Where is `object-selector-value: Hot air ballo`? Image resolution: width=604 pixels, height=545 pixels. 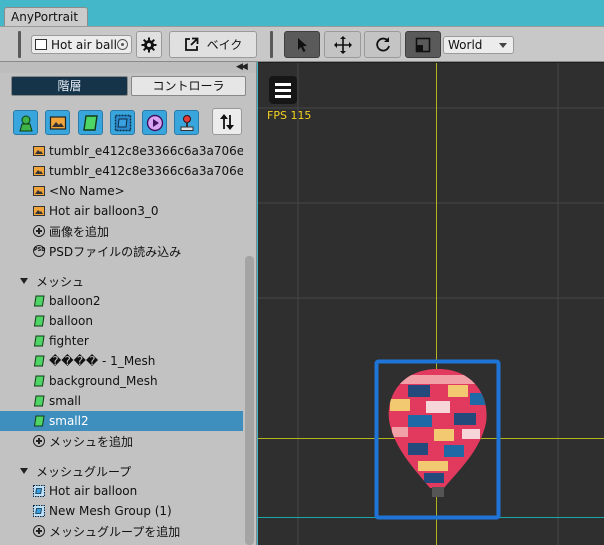
object-selector-value: Hot air ballo is located at coordinates (88, 44).